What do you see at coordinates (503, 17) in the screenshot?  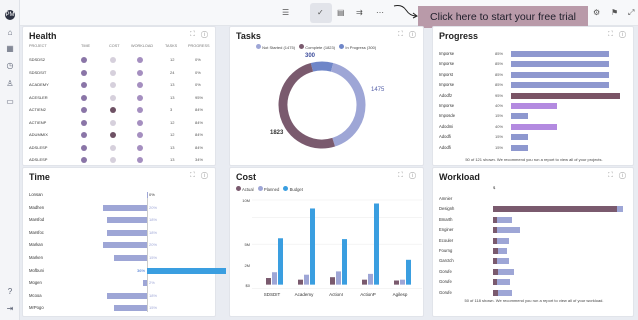 I see `free-trial-button: Click here to start your free trial` at bounding box center [503, 17].